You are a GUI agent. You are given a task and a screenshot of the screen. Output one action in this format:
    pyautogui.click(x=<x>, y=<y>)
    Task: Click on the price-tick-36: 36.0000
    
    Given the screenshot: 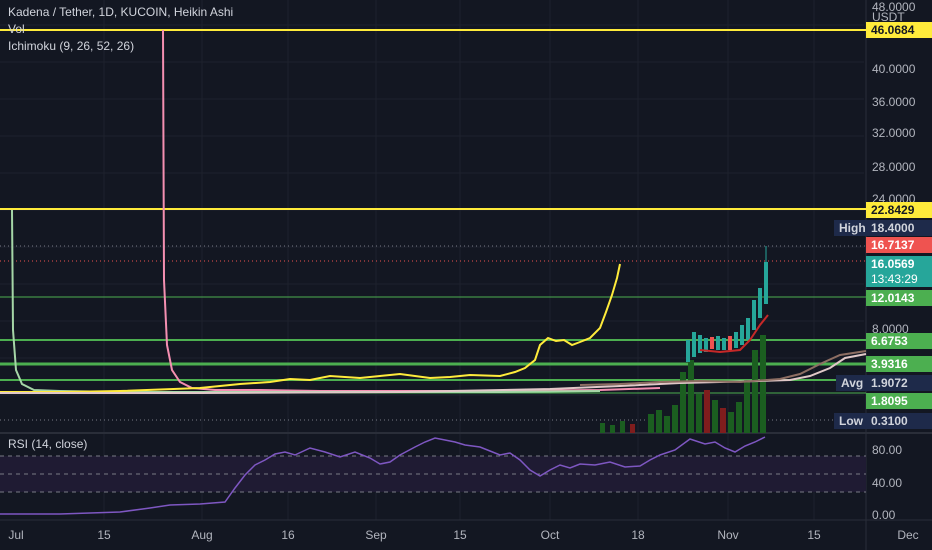 What is the action you would take?
    pyautogui.click(x=894, y=102)
    